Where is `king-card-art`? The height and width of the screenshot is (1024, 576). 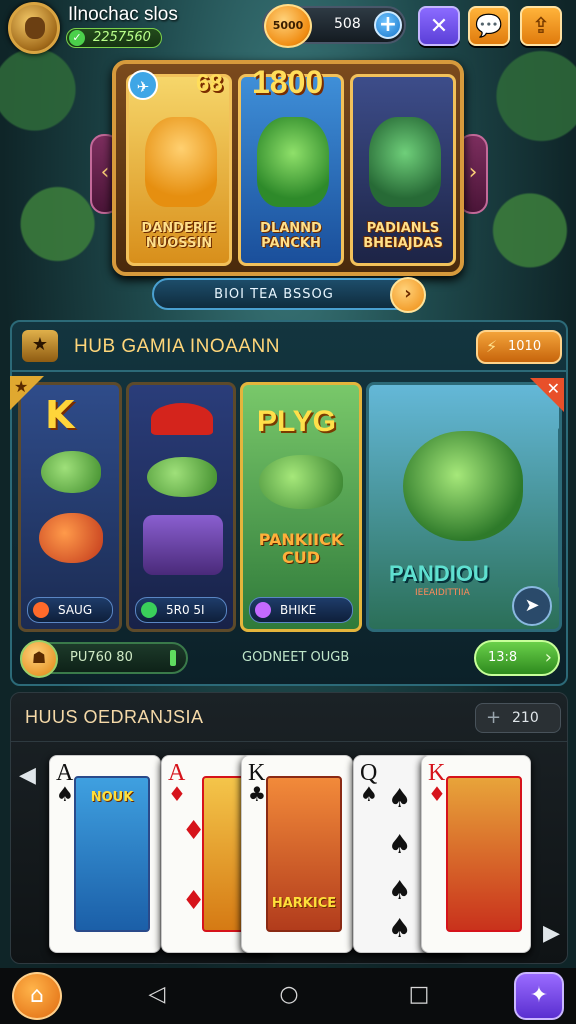
king-card-art is located at coordinates (484, 854).